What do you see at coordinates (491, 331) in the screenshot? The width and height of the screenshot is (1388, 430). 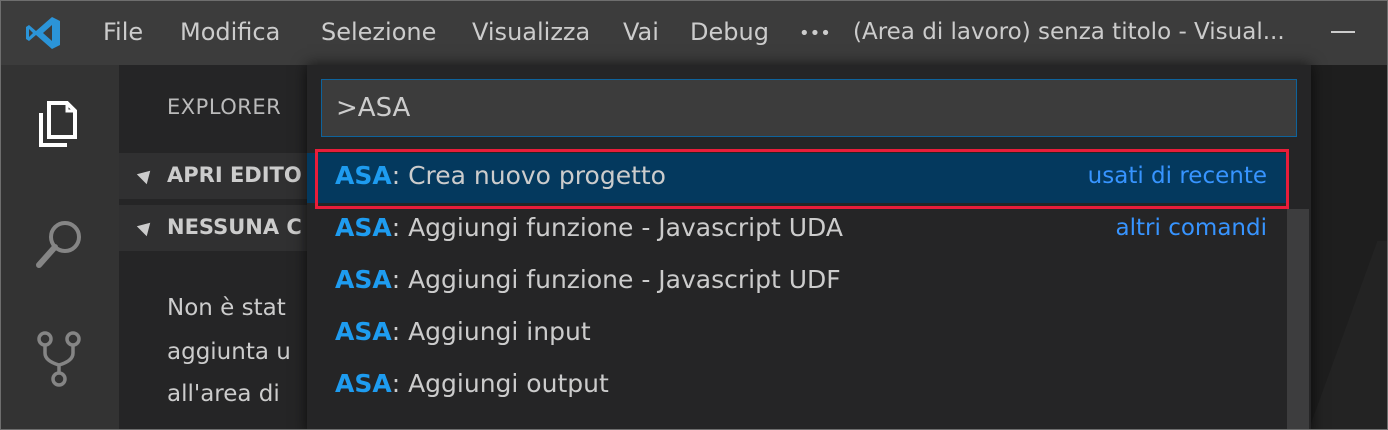 I see `command-text: : Aggiungi input` at bounding box center [491, 331].